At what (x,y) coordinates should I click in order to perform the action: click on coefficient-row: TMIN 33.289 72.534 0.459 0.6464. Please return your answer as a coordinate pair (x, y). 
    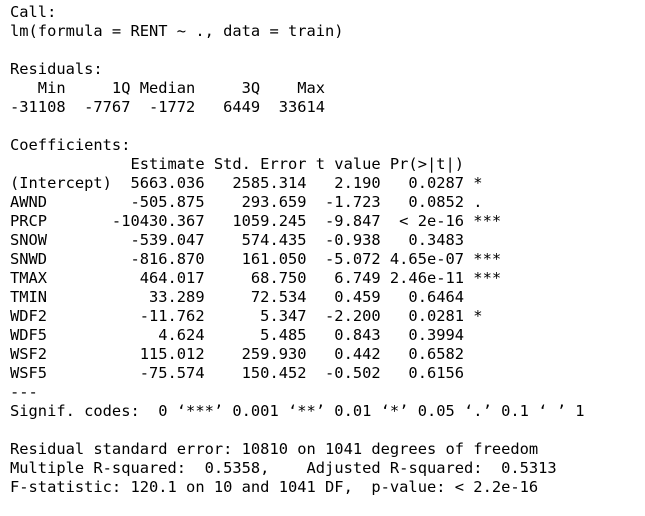
    Looking at the image, I should click on (256, 297).